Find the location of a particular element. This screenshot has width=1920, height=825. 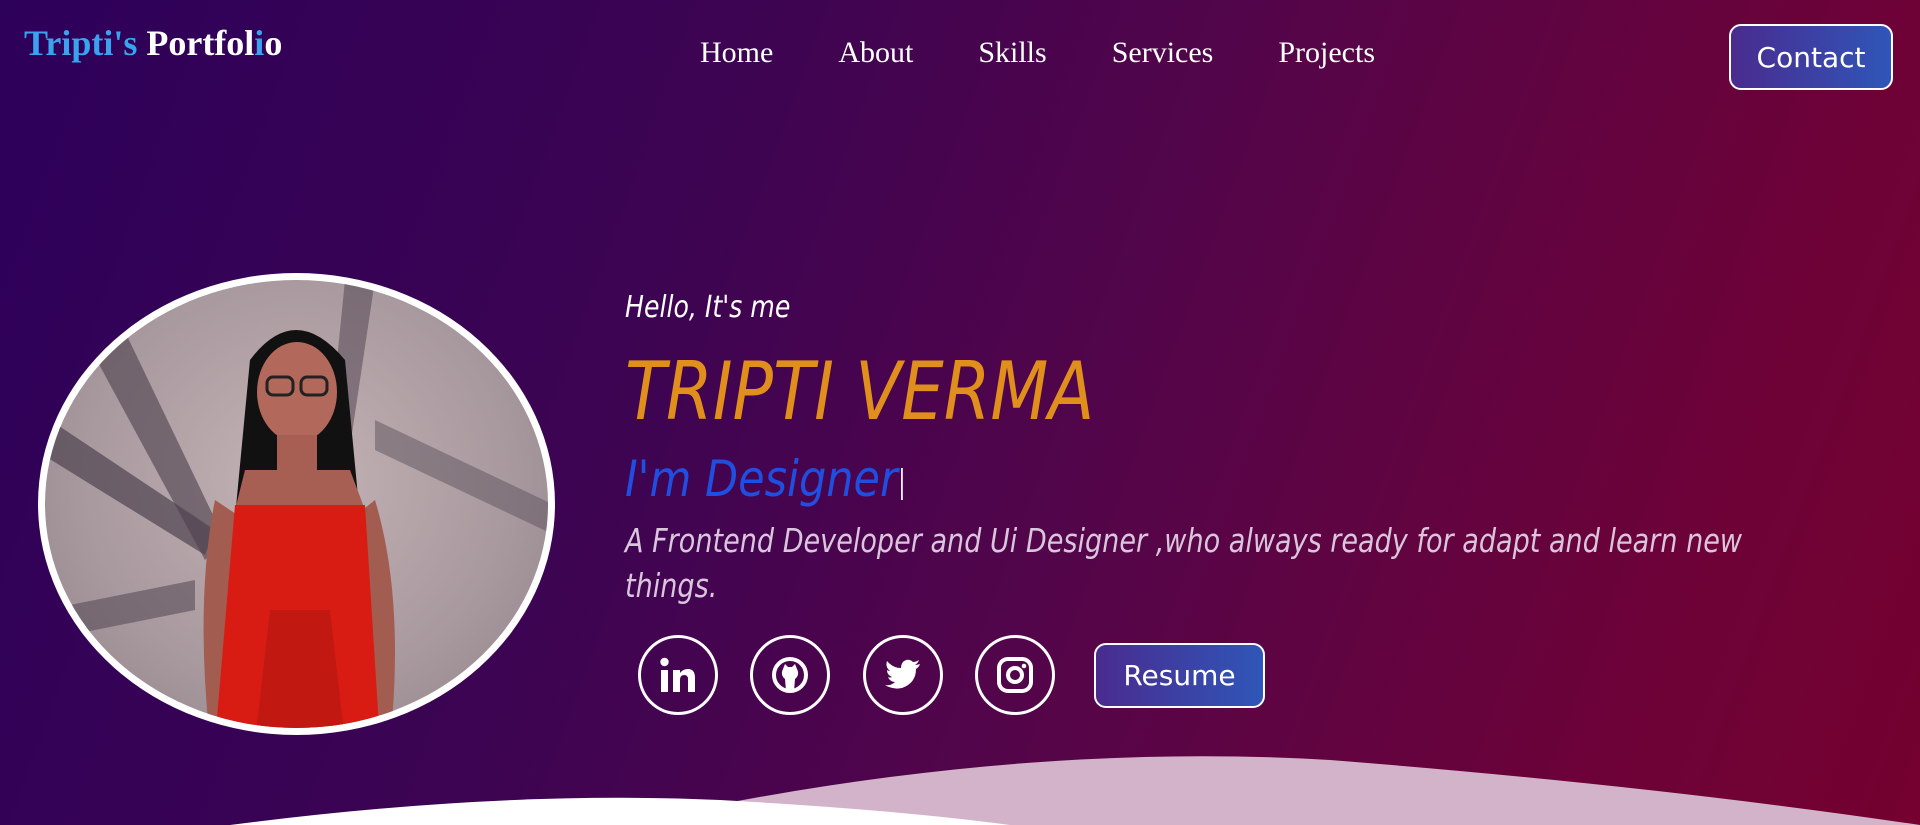

bottom-wave is located at coordinates (1075, 790).